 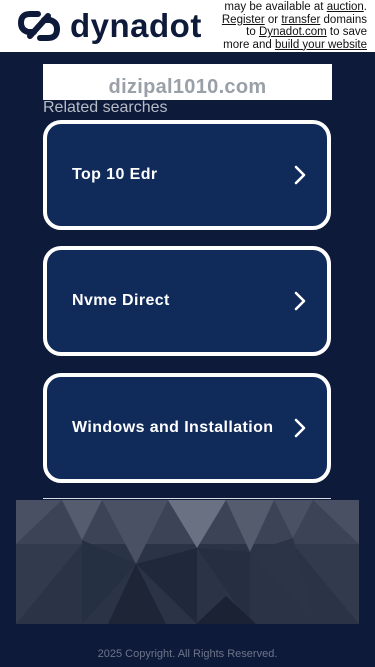 I want to click on dynadot-link: Dynadot.com, so click(x=293, y=32).